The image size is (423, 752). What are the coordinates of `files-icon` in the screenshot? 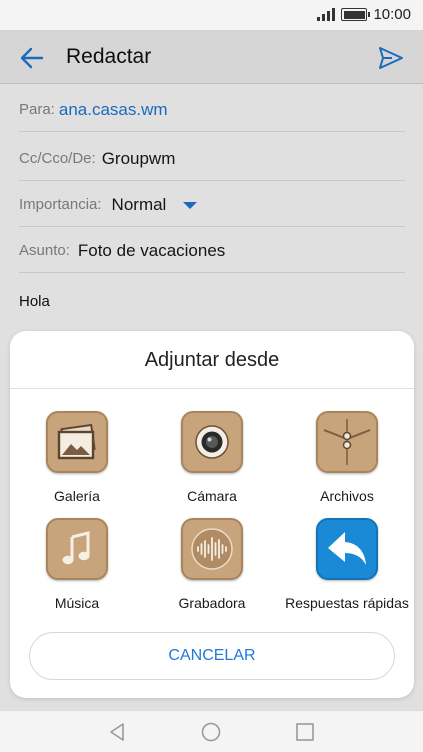 It's located at (347, 442).